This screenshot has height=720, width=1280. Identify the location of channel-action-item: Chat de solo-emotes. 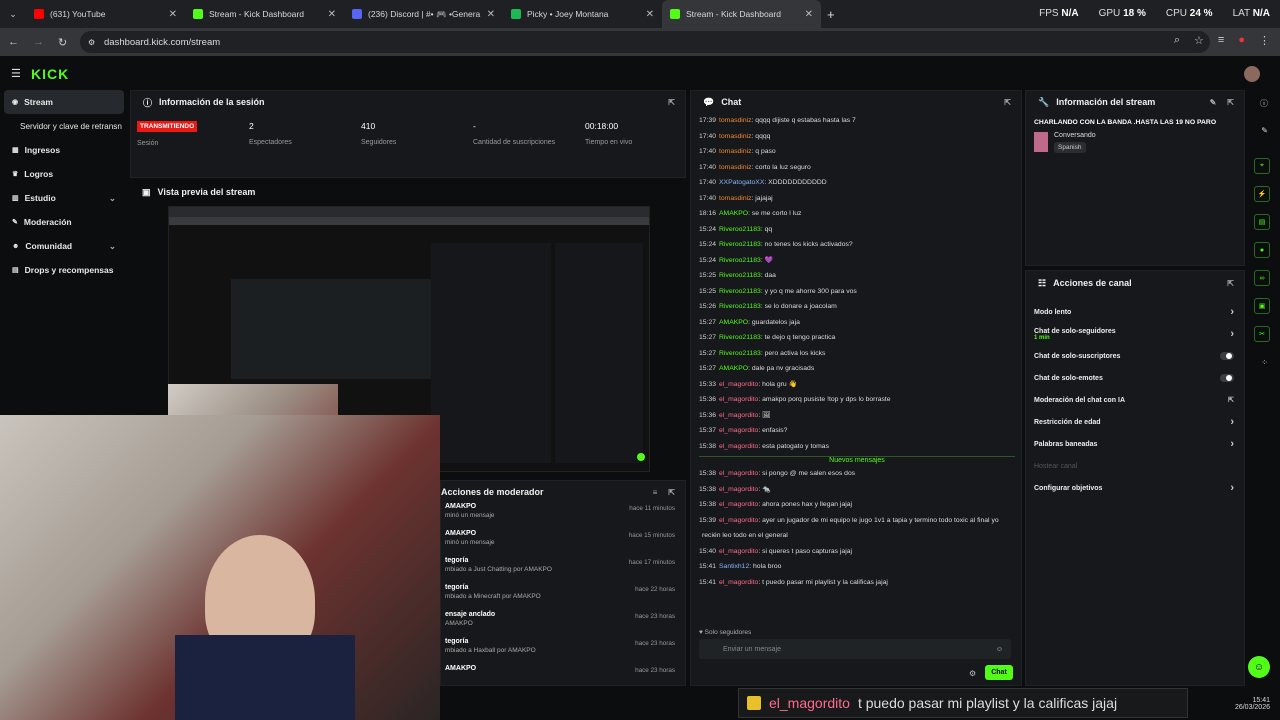
(1135, 378).